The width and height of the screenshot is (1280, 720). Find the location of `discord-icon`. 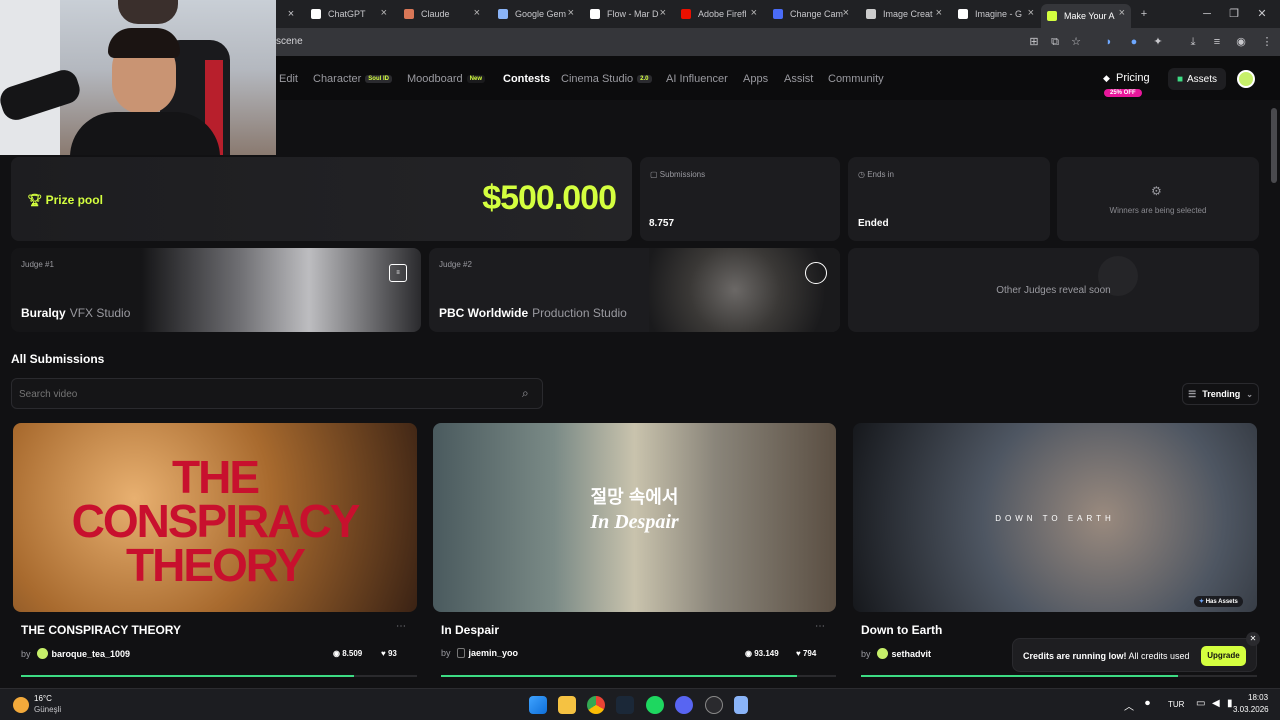

discord-icon is located at coordinates (684, 705).